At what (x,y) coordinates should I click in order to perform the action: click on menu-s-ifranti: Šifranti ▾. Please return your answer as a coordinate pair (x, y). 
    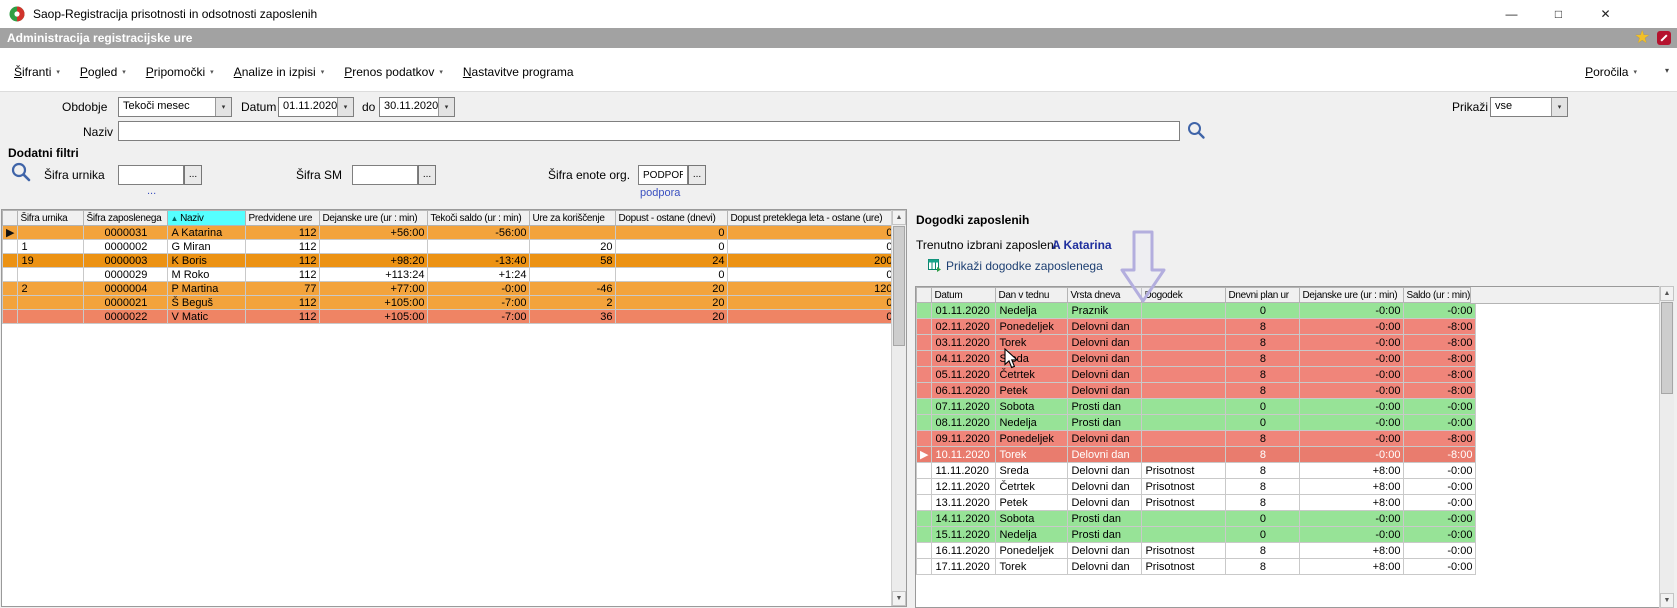
    Looking at the image, I should click on (37, 72).